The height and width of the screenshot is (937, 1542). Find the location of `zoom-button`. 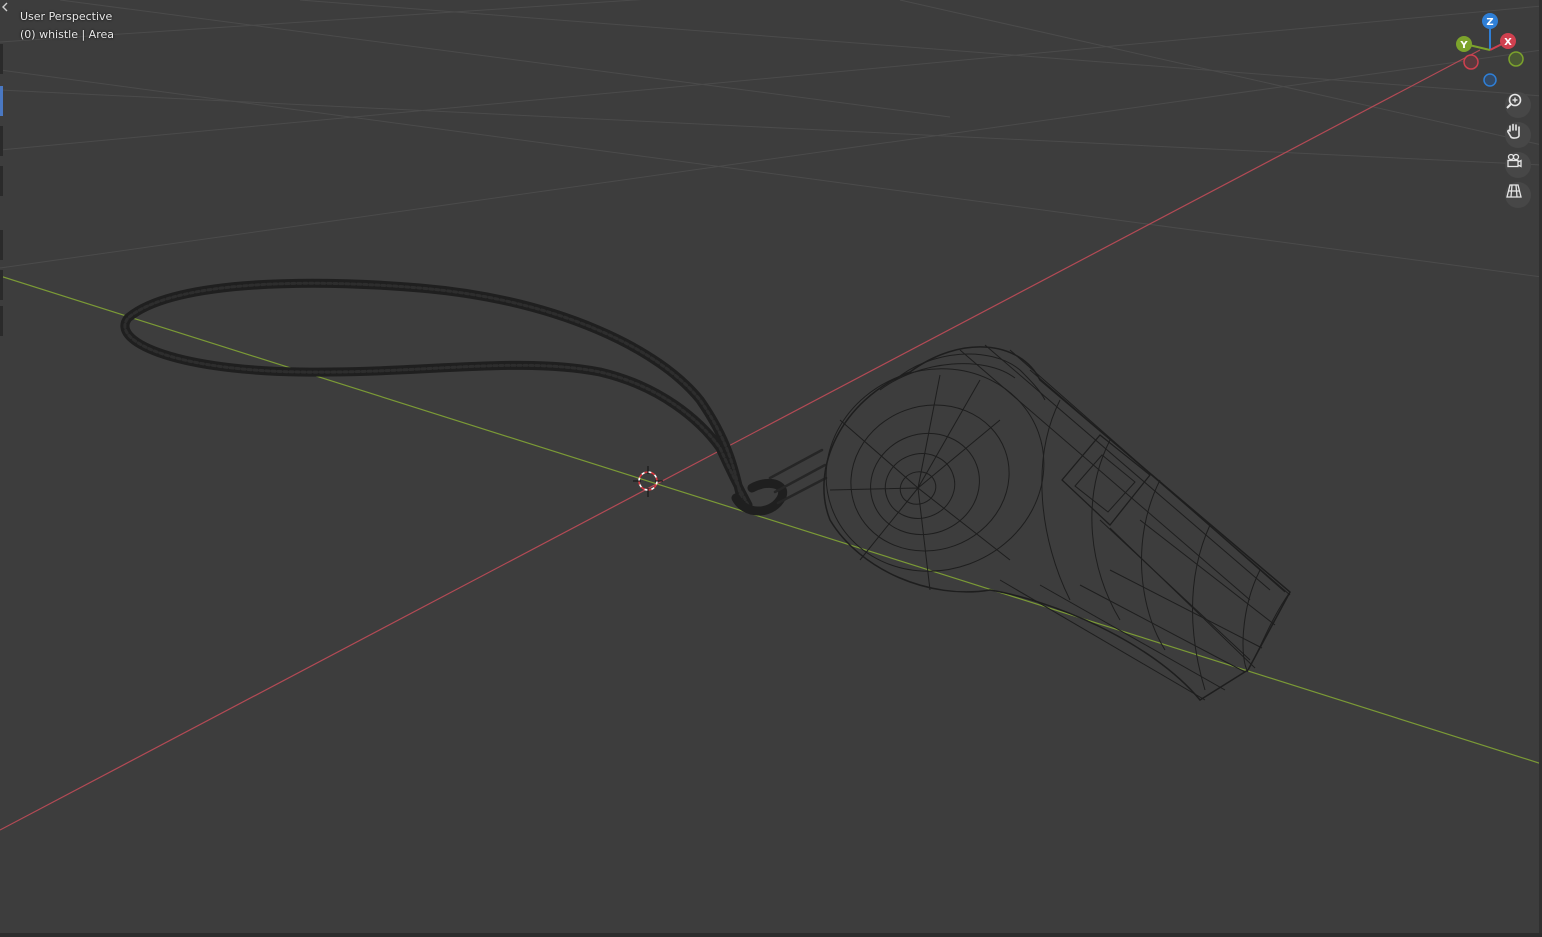

zoom-button is located at coordinates (1518, 105).